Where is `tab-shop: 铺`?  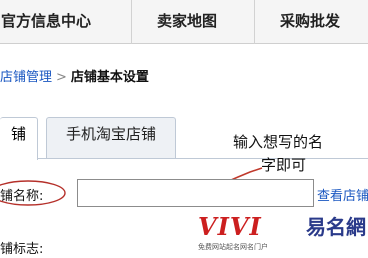
tab-shop: 铺 is located at coordinates (19, 138).